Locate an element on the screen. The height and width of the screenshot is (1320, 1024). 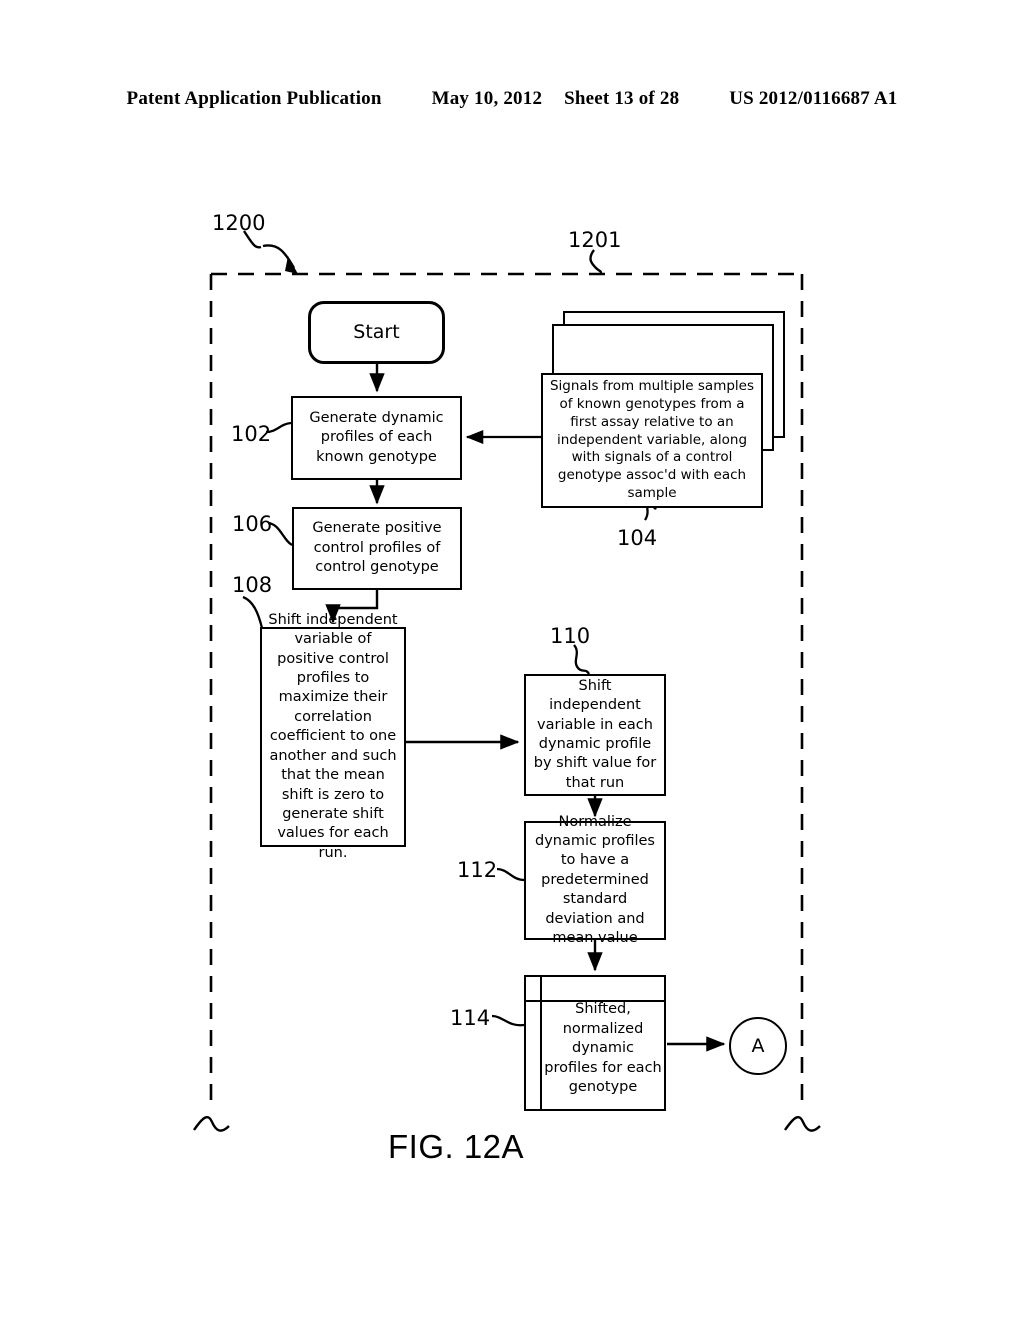
ref-numeral-112: 112 is located at coordinates (477, 870).